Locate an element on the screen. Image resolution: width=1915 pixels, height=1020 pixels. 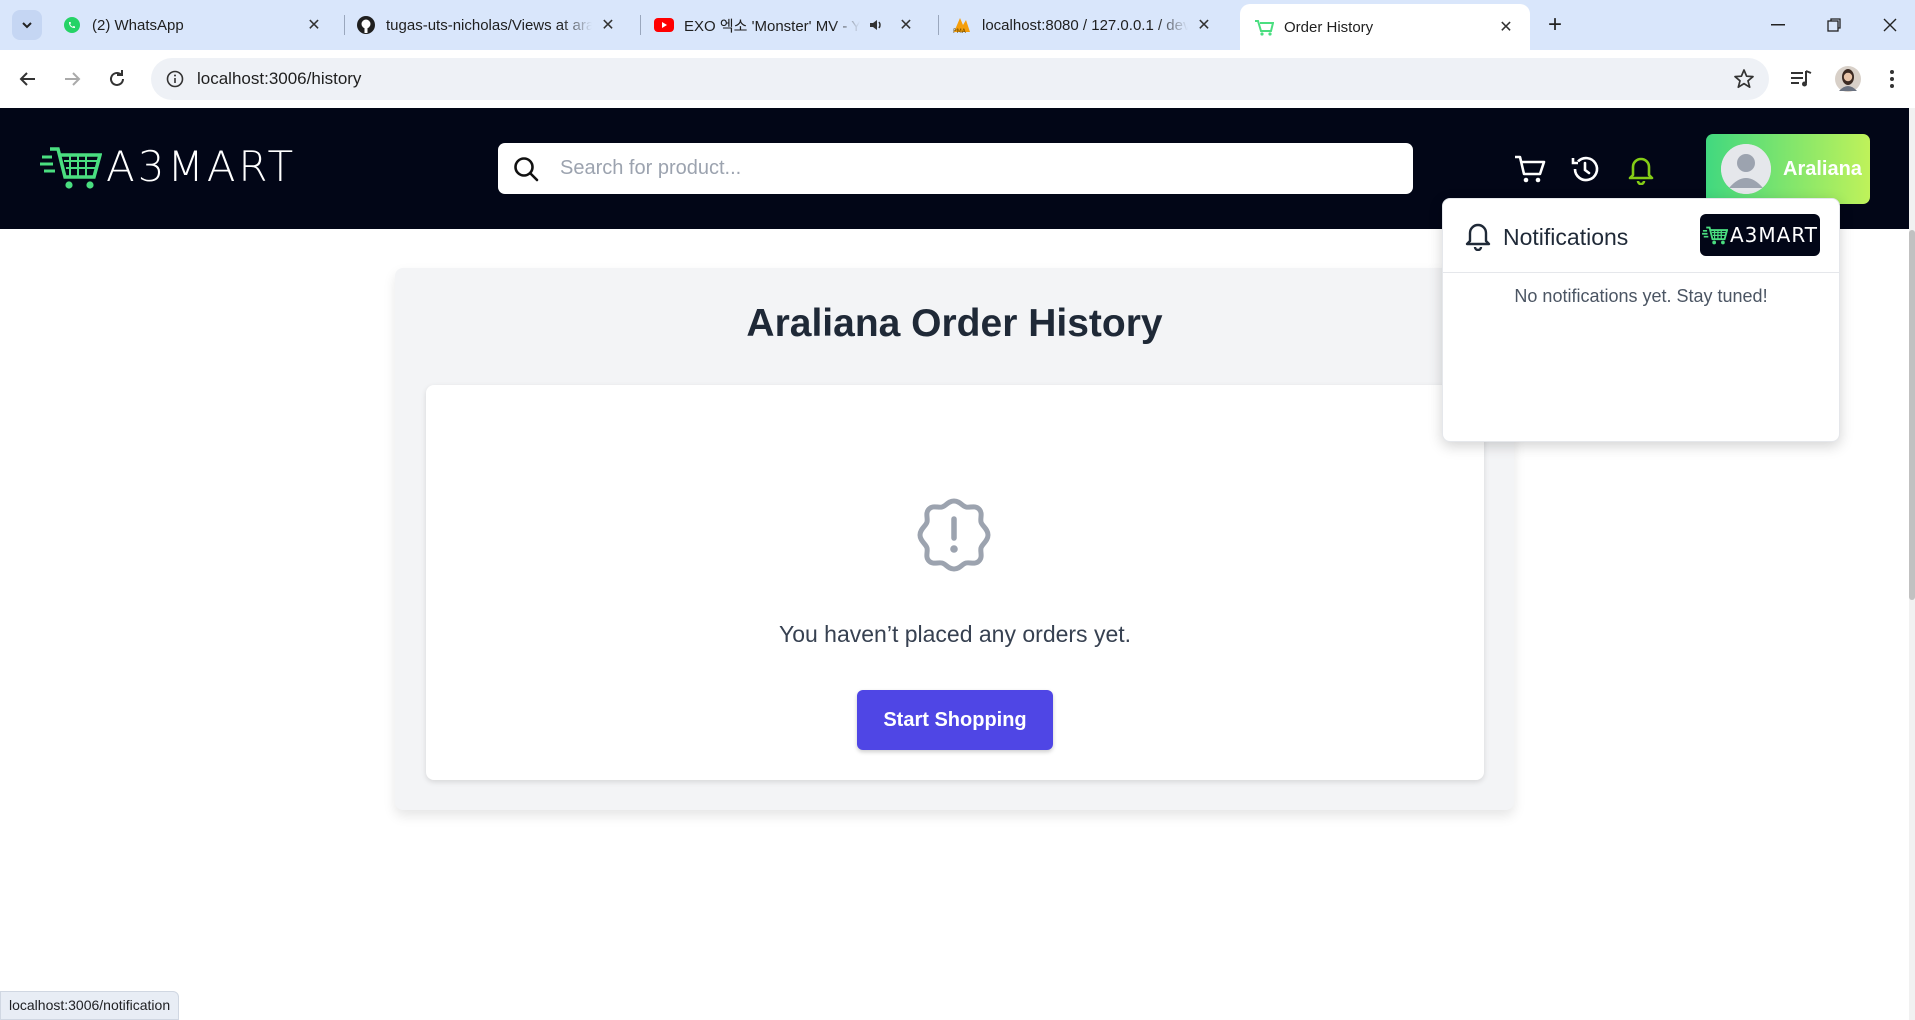
notifications-empty-message: No notifications yet. Stay tuned! is located at coordinates (1641, 296).